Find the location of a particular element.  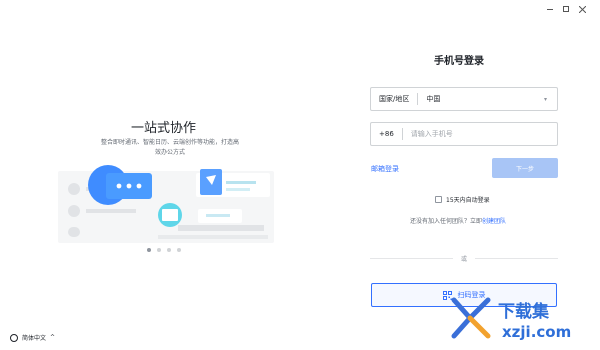

promo-title: 一站式协作 is located at coordinates (164, 128).